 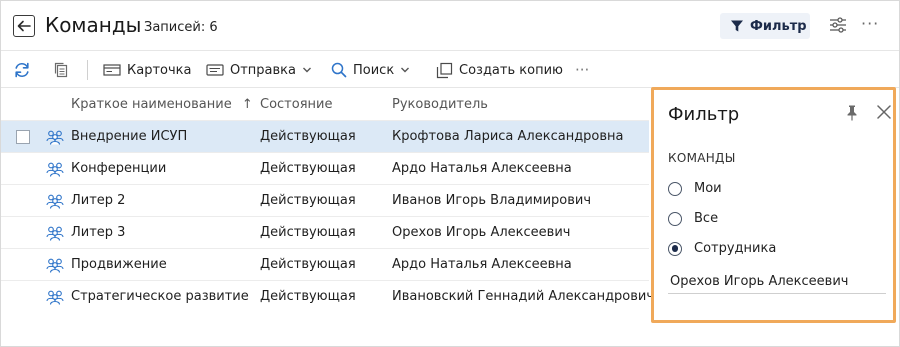 What do you see at coordinates (777, 282) in the screenshot?
I see `employee-field` at bounding box center [777, 282].